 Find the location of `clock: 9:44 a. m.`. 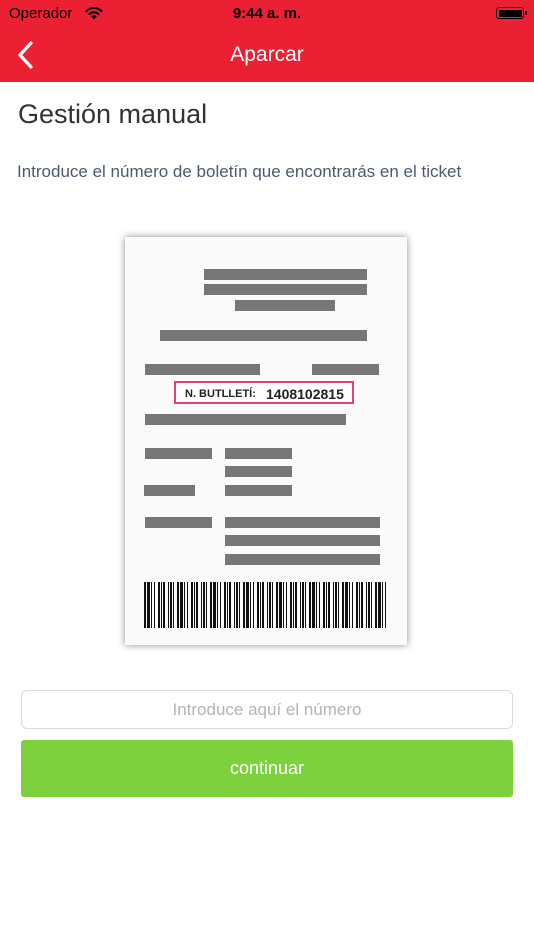

clock: 9:44 a. m. is located at coordinates (267, 13).